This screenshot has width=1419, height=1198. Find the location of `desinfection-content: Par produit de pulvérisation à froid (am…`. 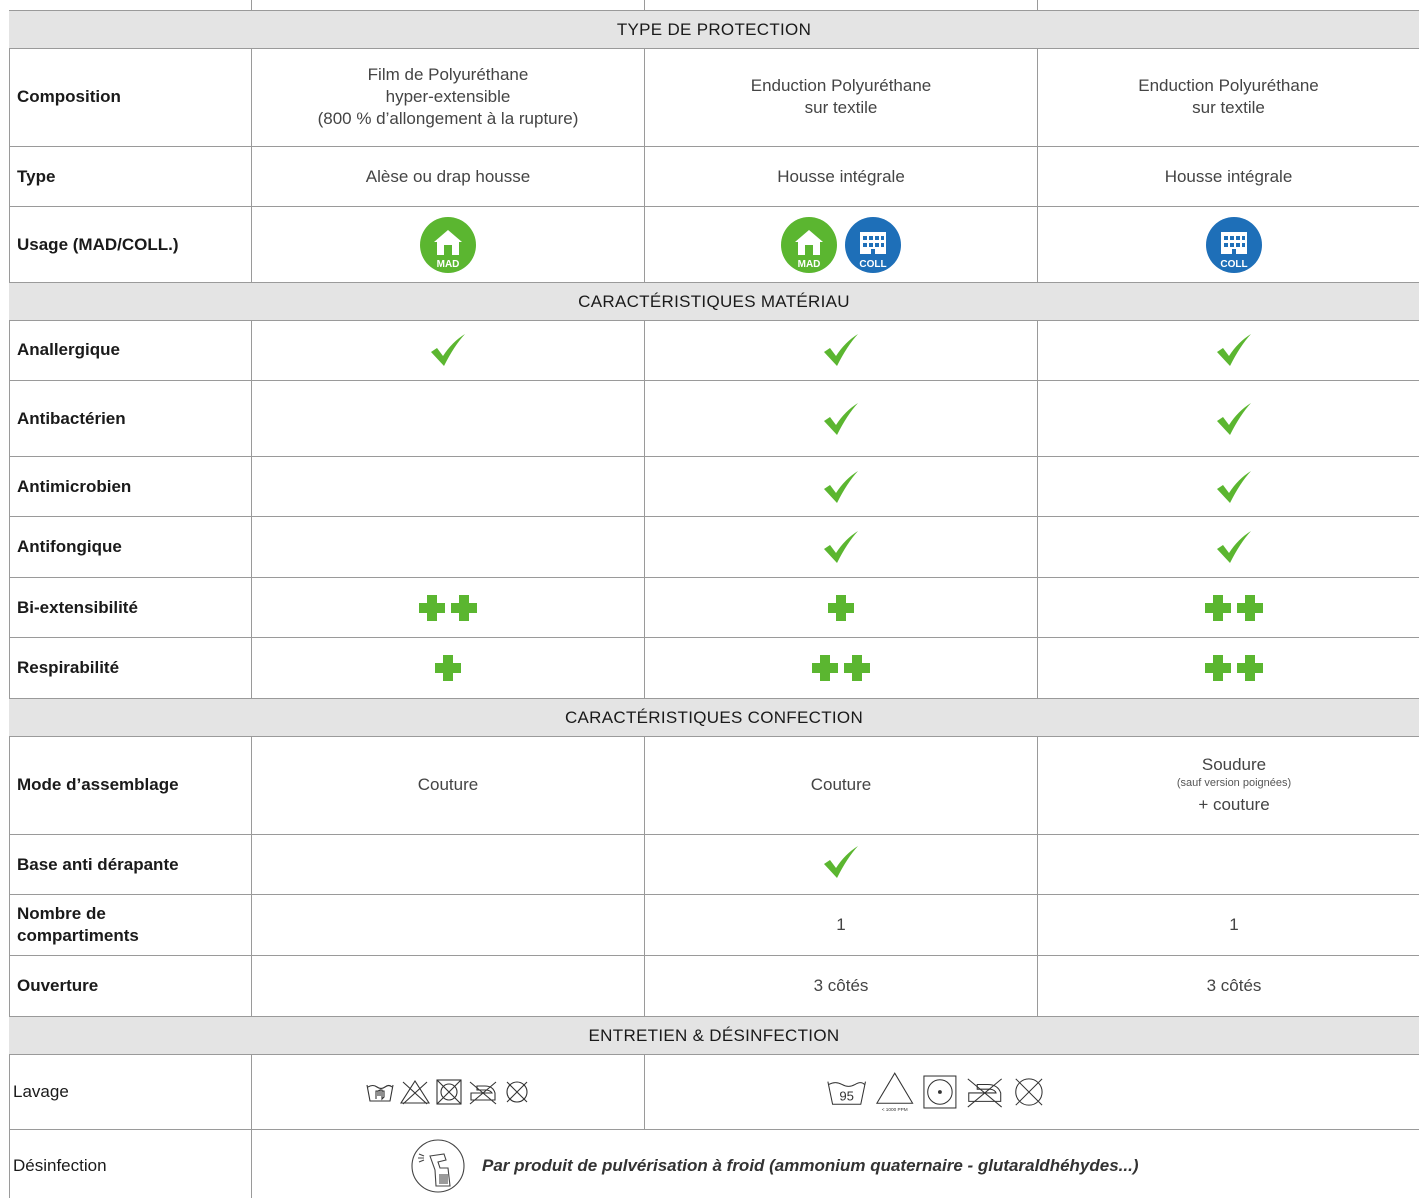

desinfection-content: Par produit de pulvérisation à froid (am… is located at coordinates (774, 1166).